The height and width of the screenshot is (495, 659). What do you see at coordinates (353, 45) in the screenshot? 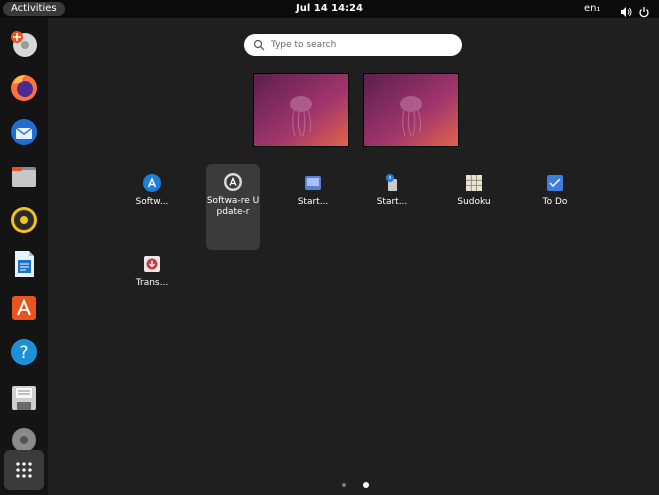
I see `search-input: Type to search` at bounding box center [353, 45].